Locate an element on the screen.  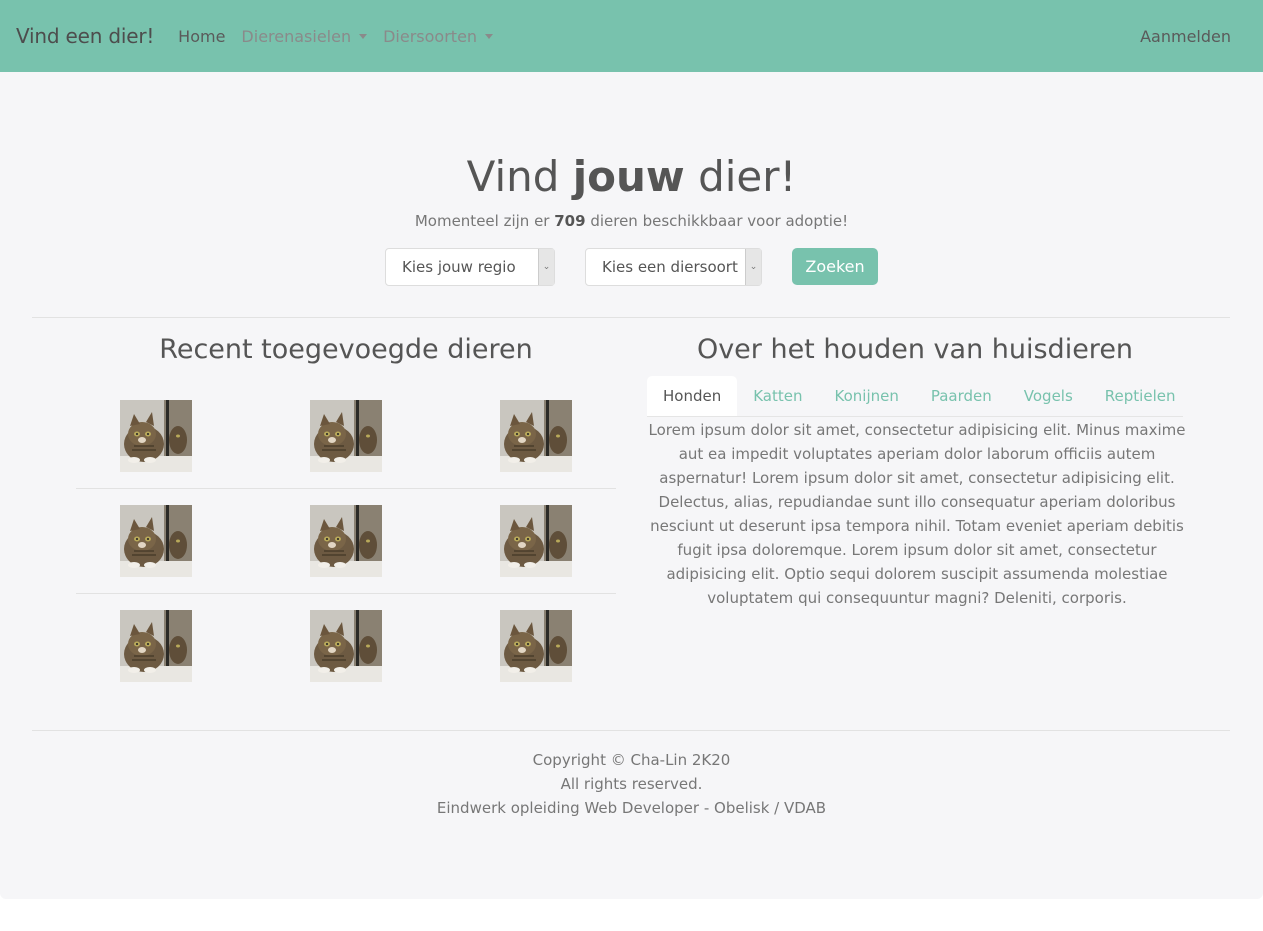
hero-title: Vind jouw dier! is located at coordinates (631, 176).